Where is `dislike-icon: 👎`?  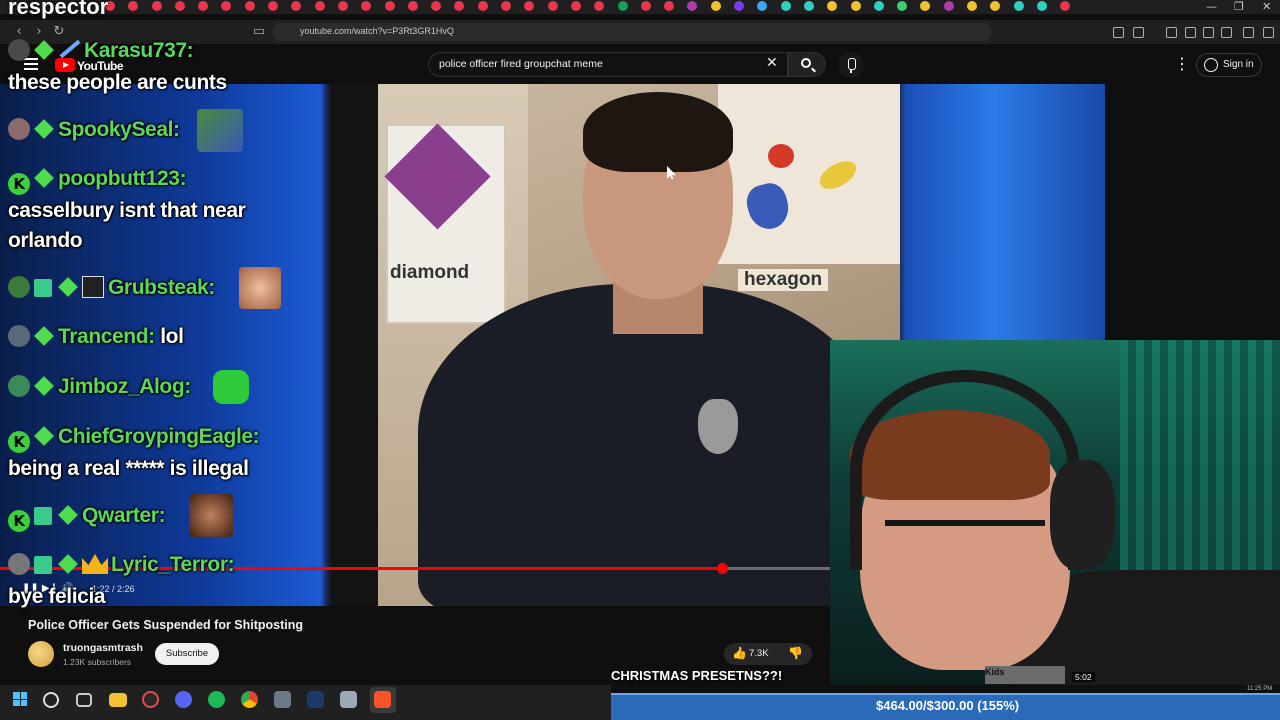
dislike-icon: 👎 is located at coordinates (795, 653).